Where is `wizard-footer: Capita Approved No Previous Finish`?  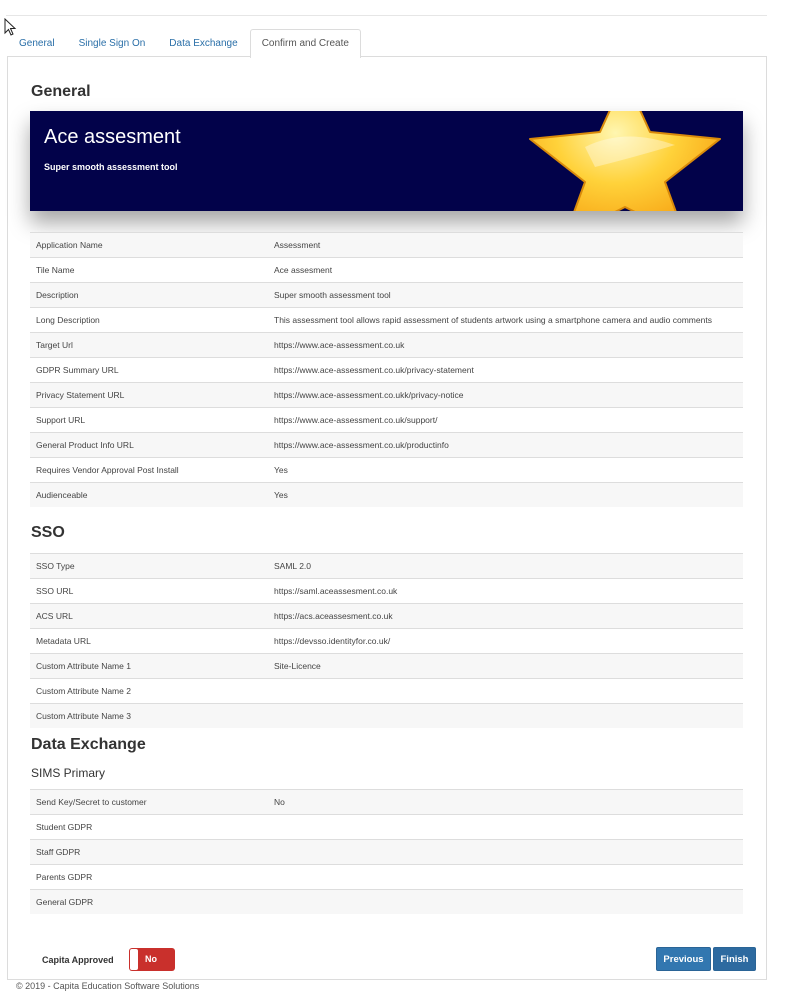
wizard-footer: Capita Approved No Previous Finish is located at coordinates (387, 957).